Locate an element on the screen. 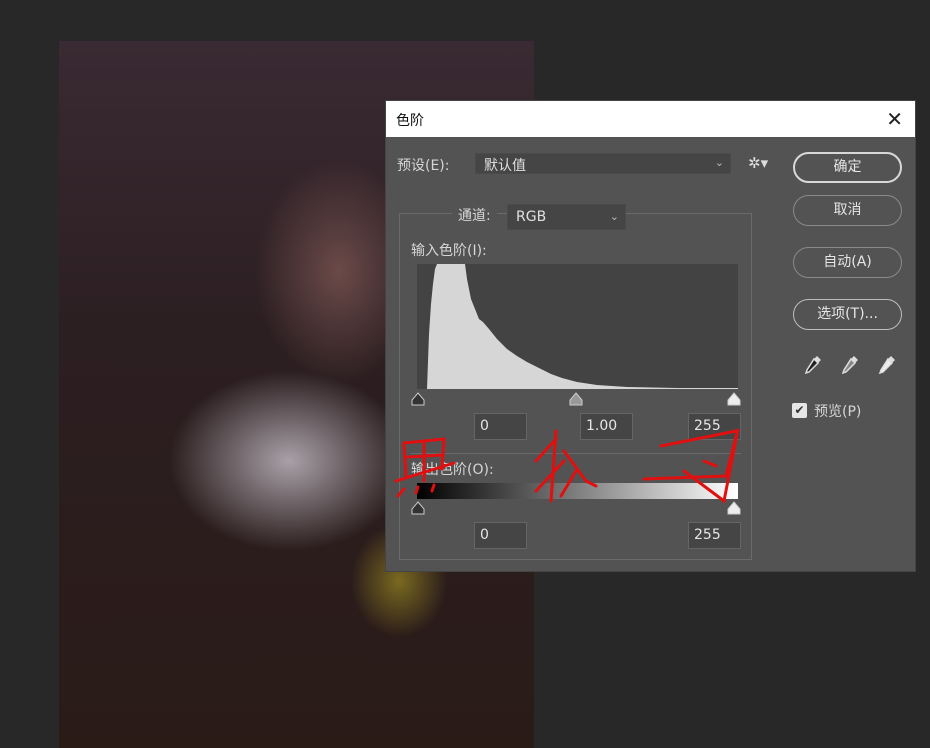 The height and width of the screenshot is (748, 930). preset-label: 预设(E): is located at coordinates (423, 166).